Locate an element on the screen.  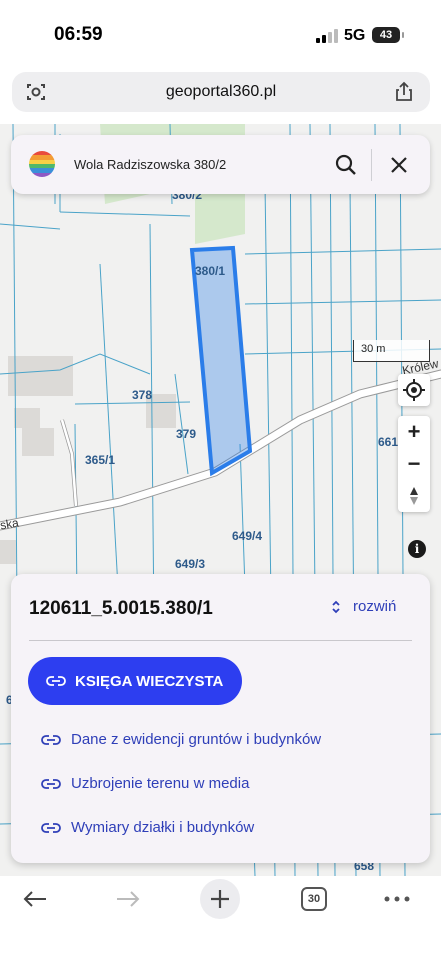
forward-button is located at coordinates (128, 899).